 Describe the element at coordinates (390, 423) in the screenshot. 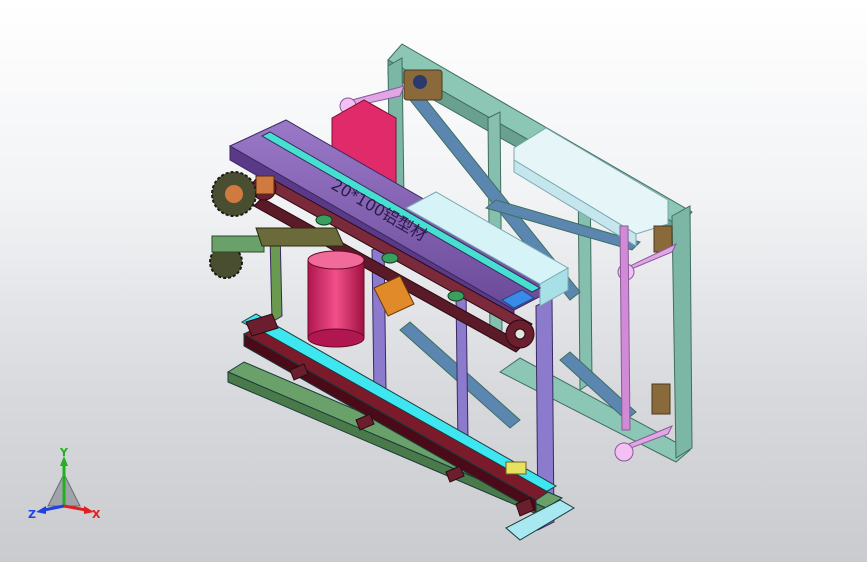

I see `guide-rail-maroon-front` at that location.